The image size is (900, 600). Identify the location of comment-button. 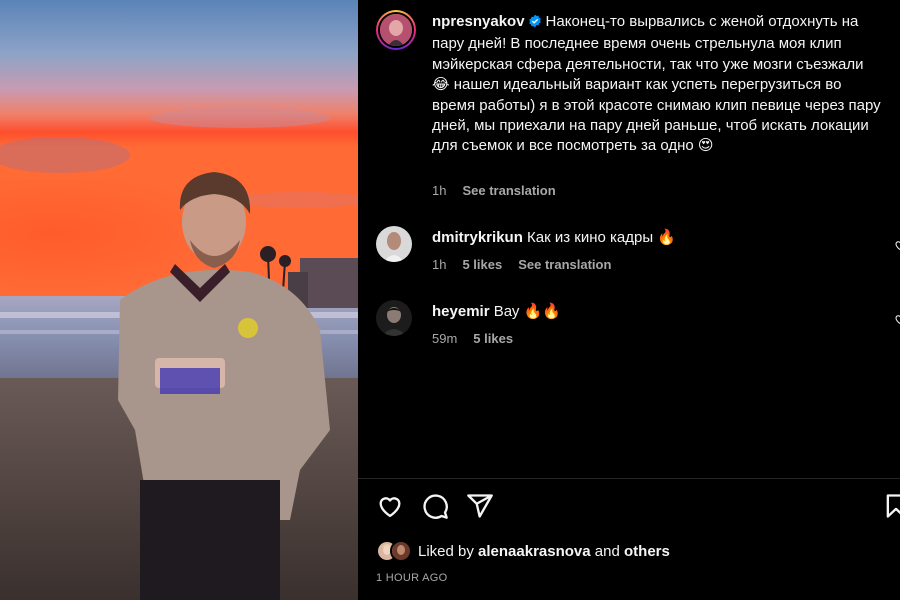
(435, 506).